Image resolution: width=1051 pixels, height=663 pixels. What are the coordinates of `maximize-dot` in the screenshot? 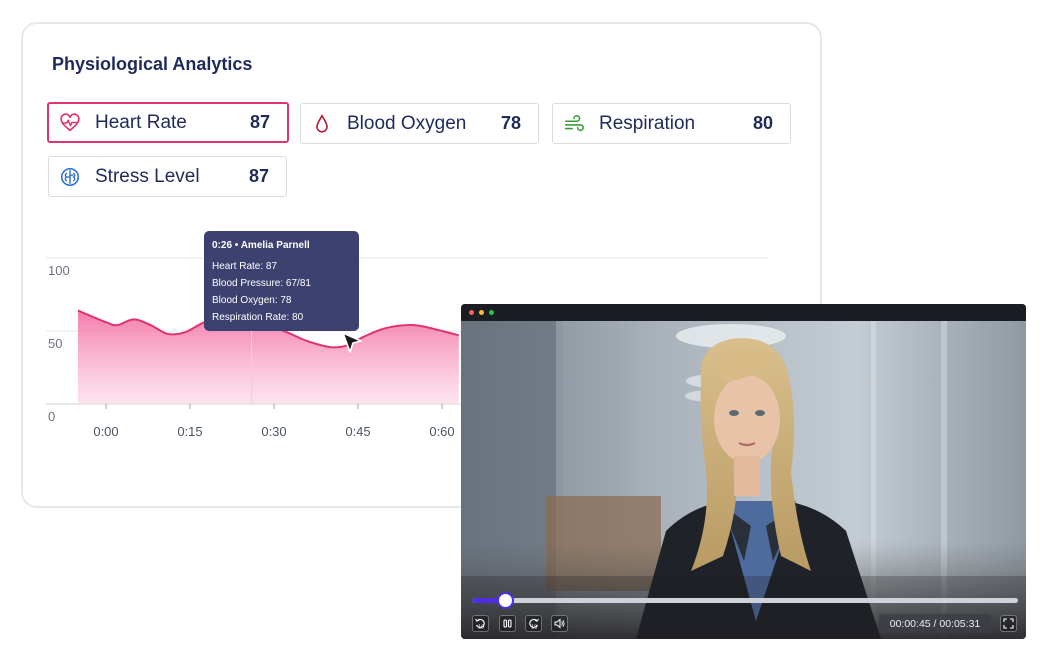 It's located at (491, 312).